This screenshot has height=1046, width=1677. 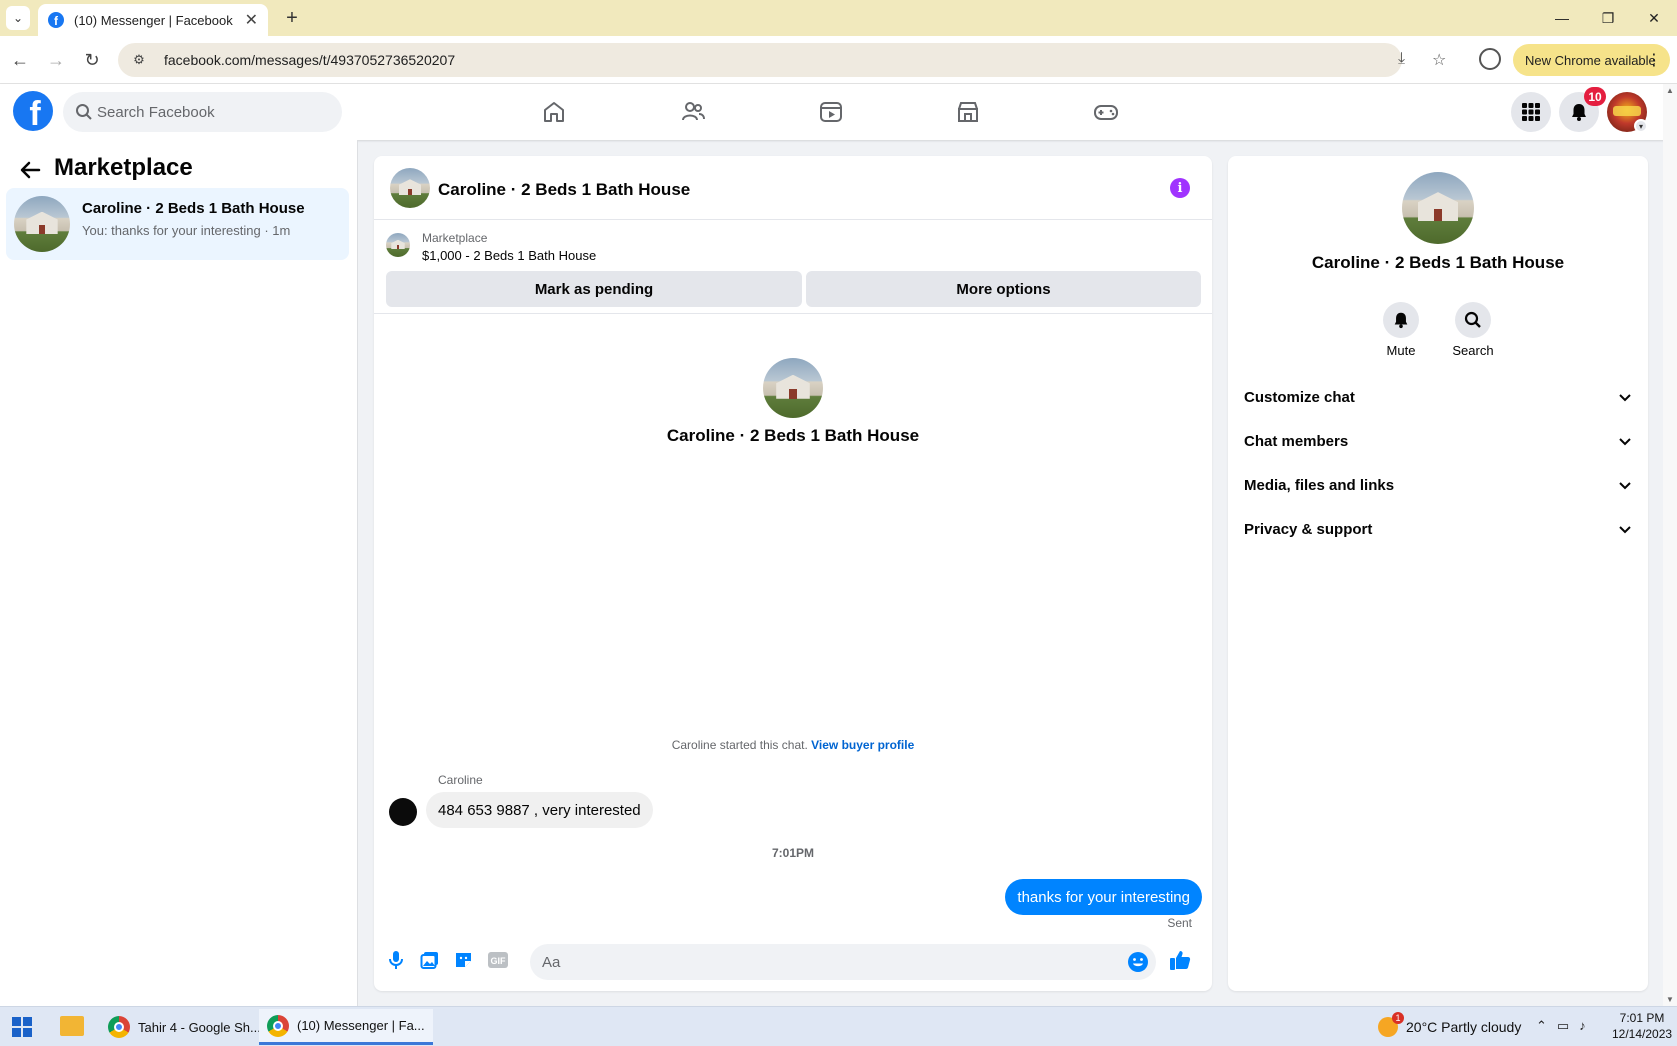 I want to click on conversation-info-icon: i, so click(x=1180, y=188).